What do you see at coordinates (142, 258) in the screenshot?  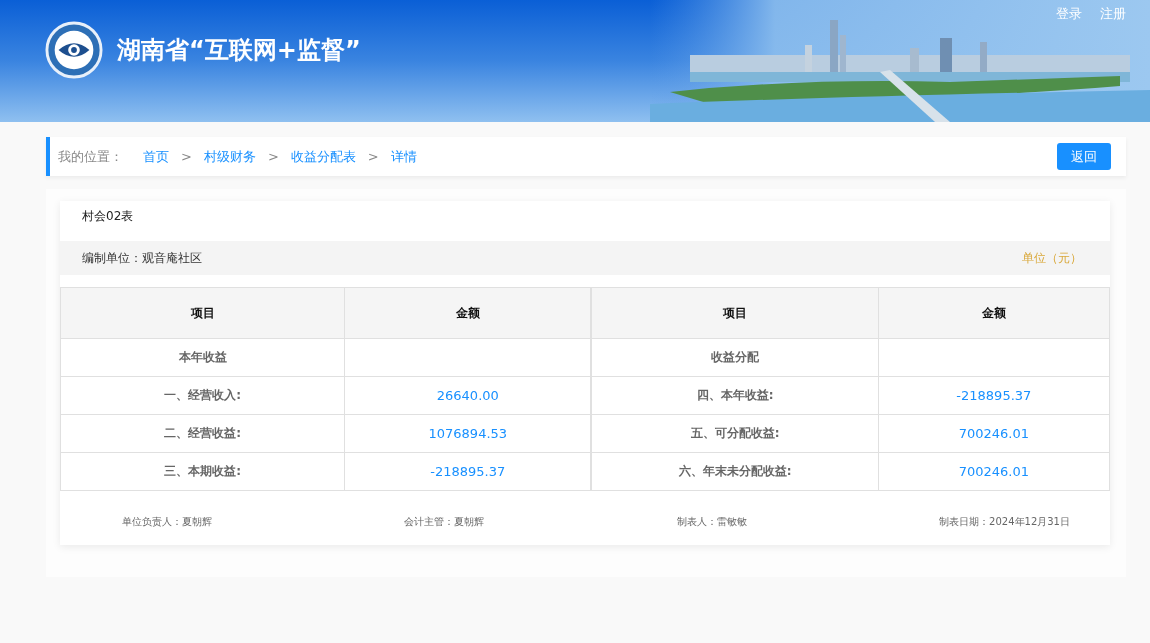 I see `compiler-label: 编制单位：观音庵社区` at bounding box center [142, 258].